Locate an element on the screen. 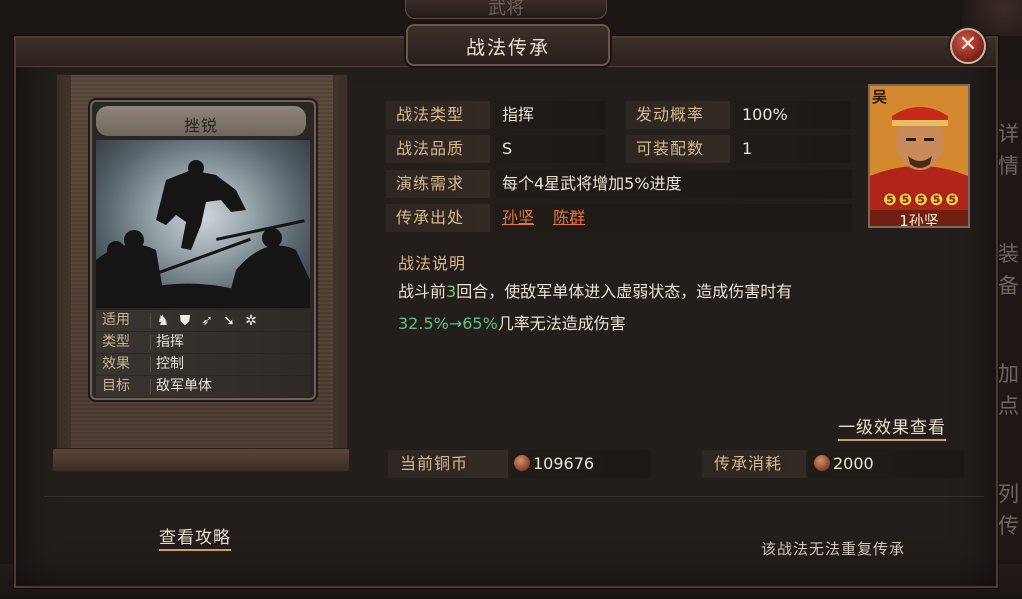 The image size is (1022, 599). card-row-target: 目标 敌军单体 is located at coordinates (203, 386).